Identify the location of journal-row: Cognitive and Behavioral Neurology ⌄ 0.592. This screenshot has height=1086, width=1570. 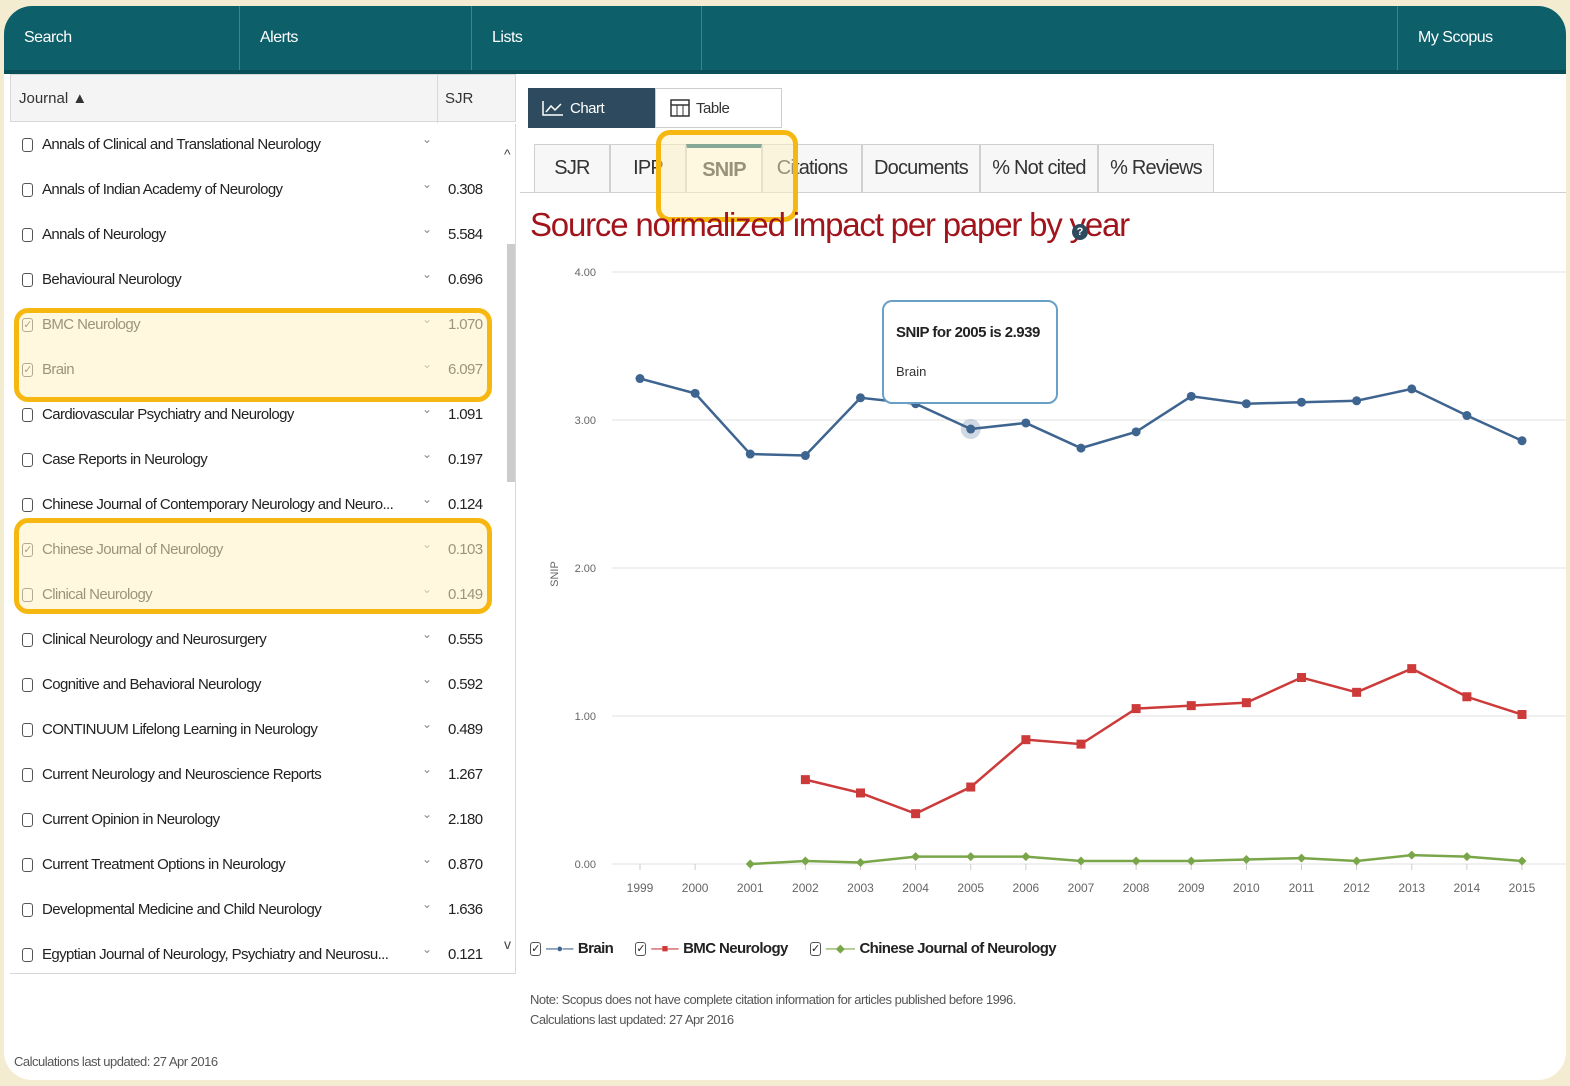
(255, 686).